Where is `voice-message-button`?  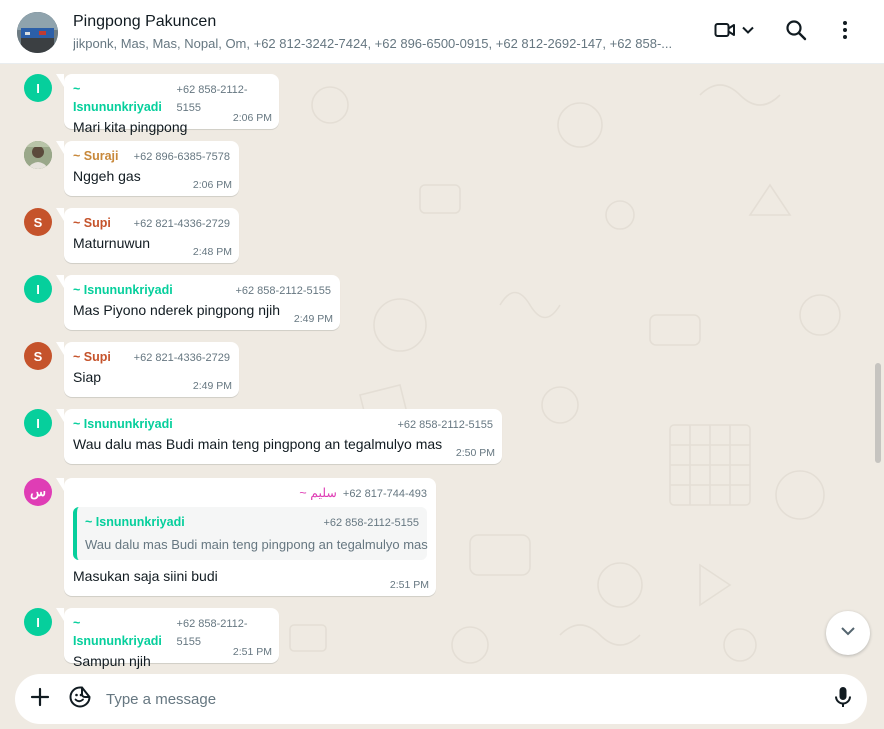
voice-message-button is located at coordinates (843, 699).